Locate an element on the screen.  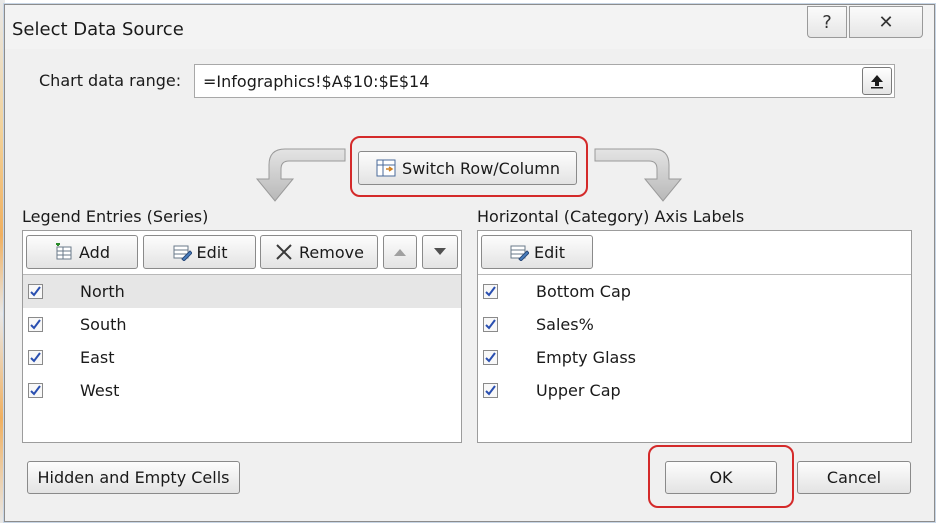
add-series-button: Add is located at coordinates (82, 252).